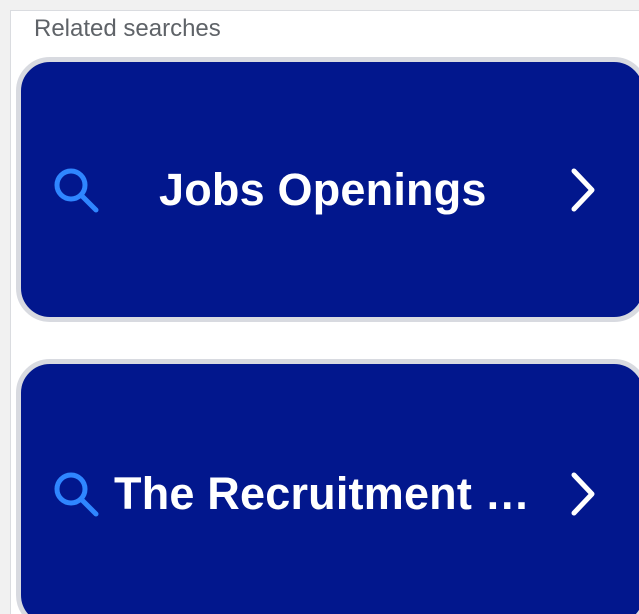 Image resolution: width=639 pixels, height=614 pixels. I want to click on related-search-label: Jobs Openings, so click(323, 189).